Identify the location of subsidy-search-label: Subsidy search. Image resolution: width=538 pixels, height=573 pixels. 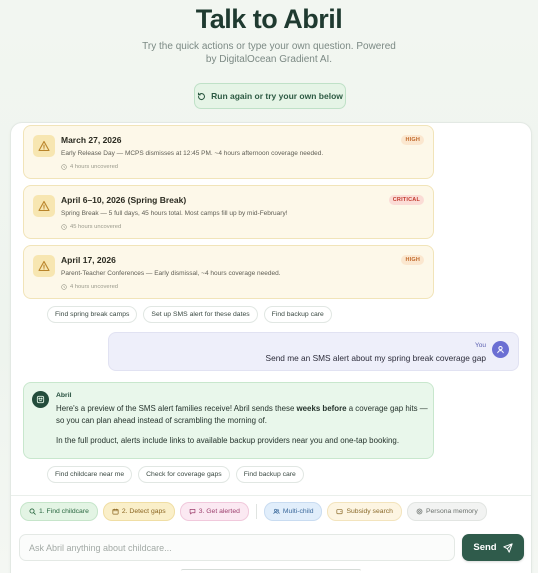
(369, 511).